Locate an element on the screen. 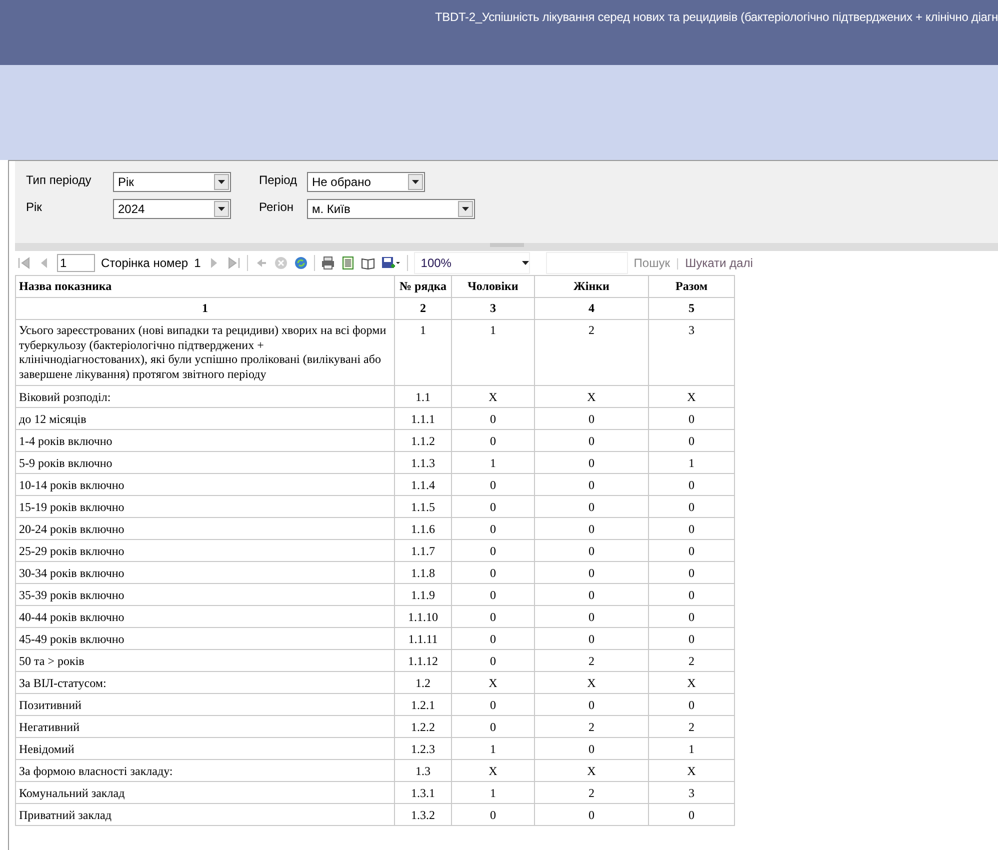 The height and width of the screenshot is (850, 998). page-label: Сторінка номер is located at coordinates (144, 263).